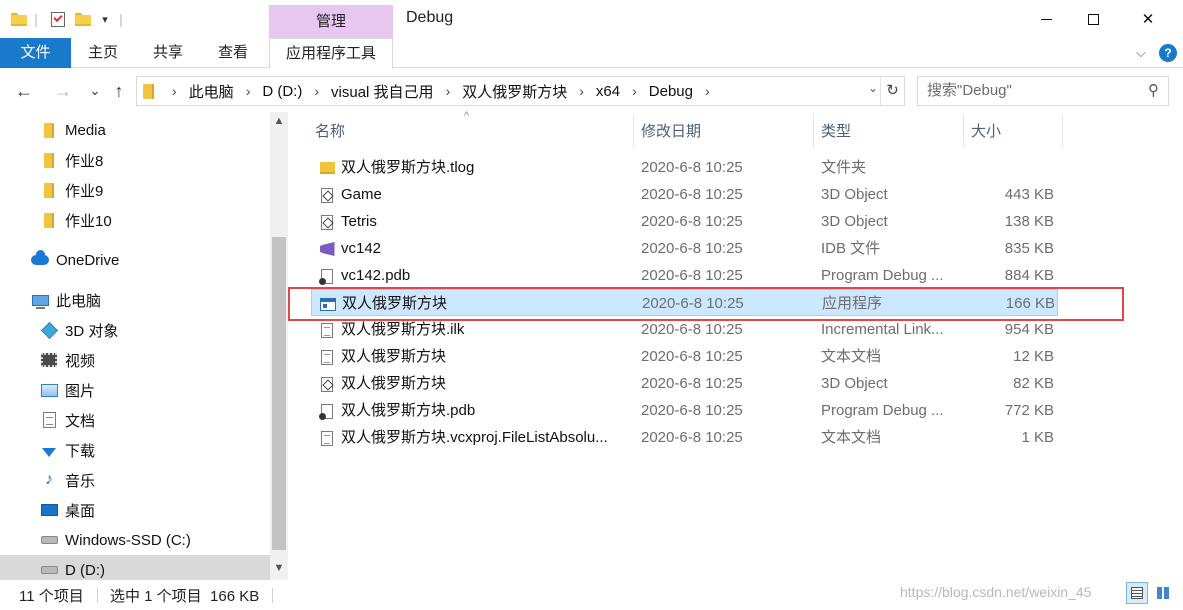 The width and height of the screenshot is (1183, 610). I want to click on tab-application-tools: 应用程序工具, so click(331, 53).